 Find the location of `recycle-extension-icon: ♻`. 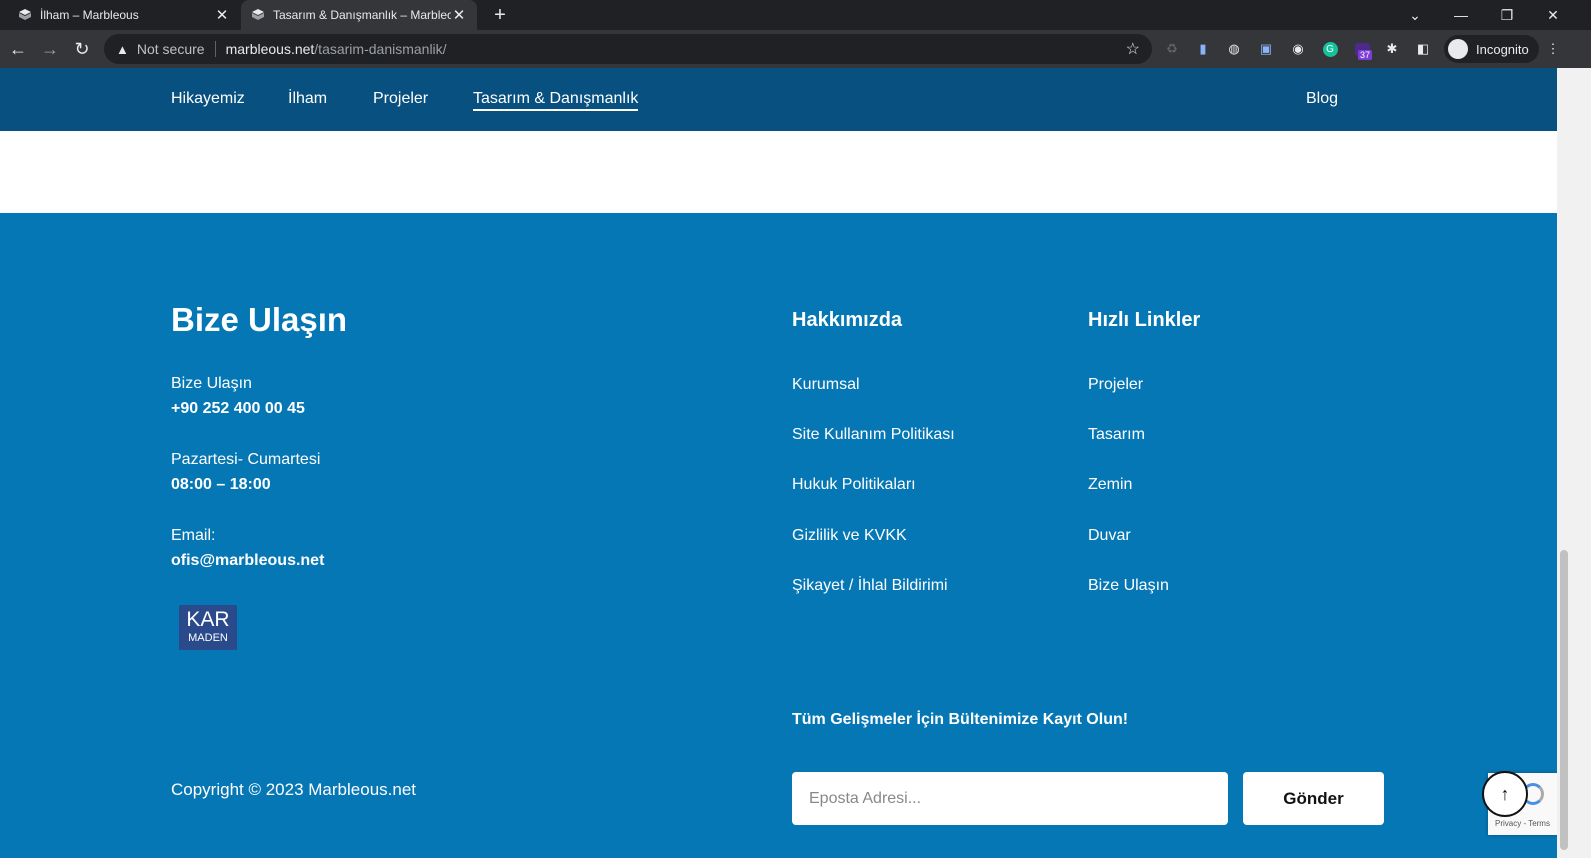

recycle-extension-icon: ♻ is located at coordinates (1172, 49).